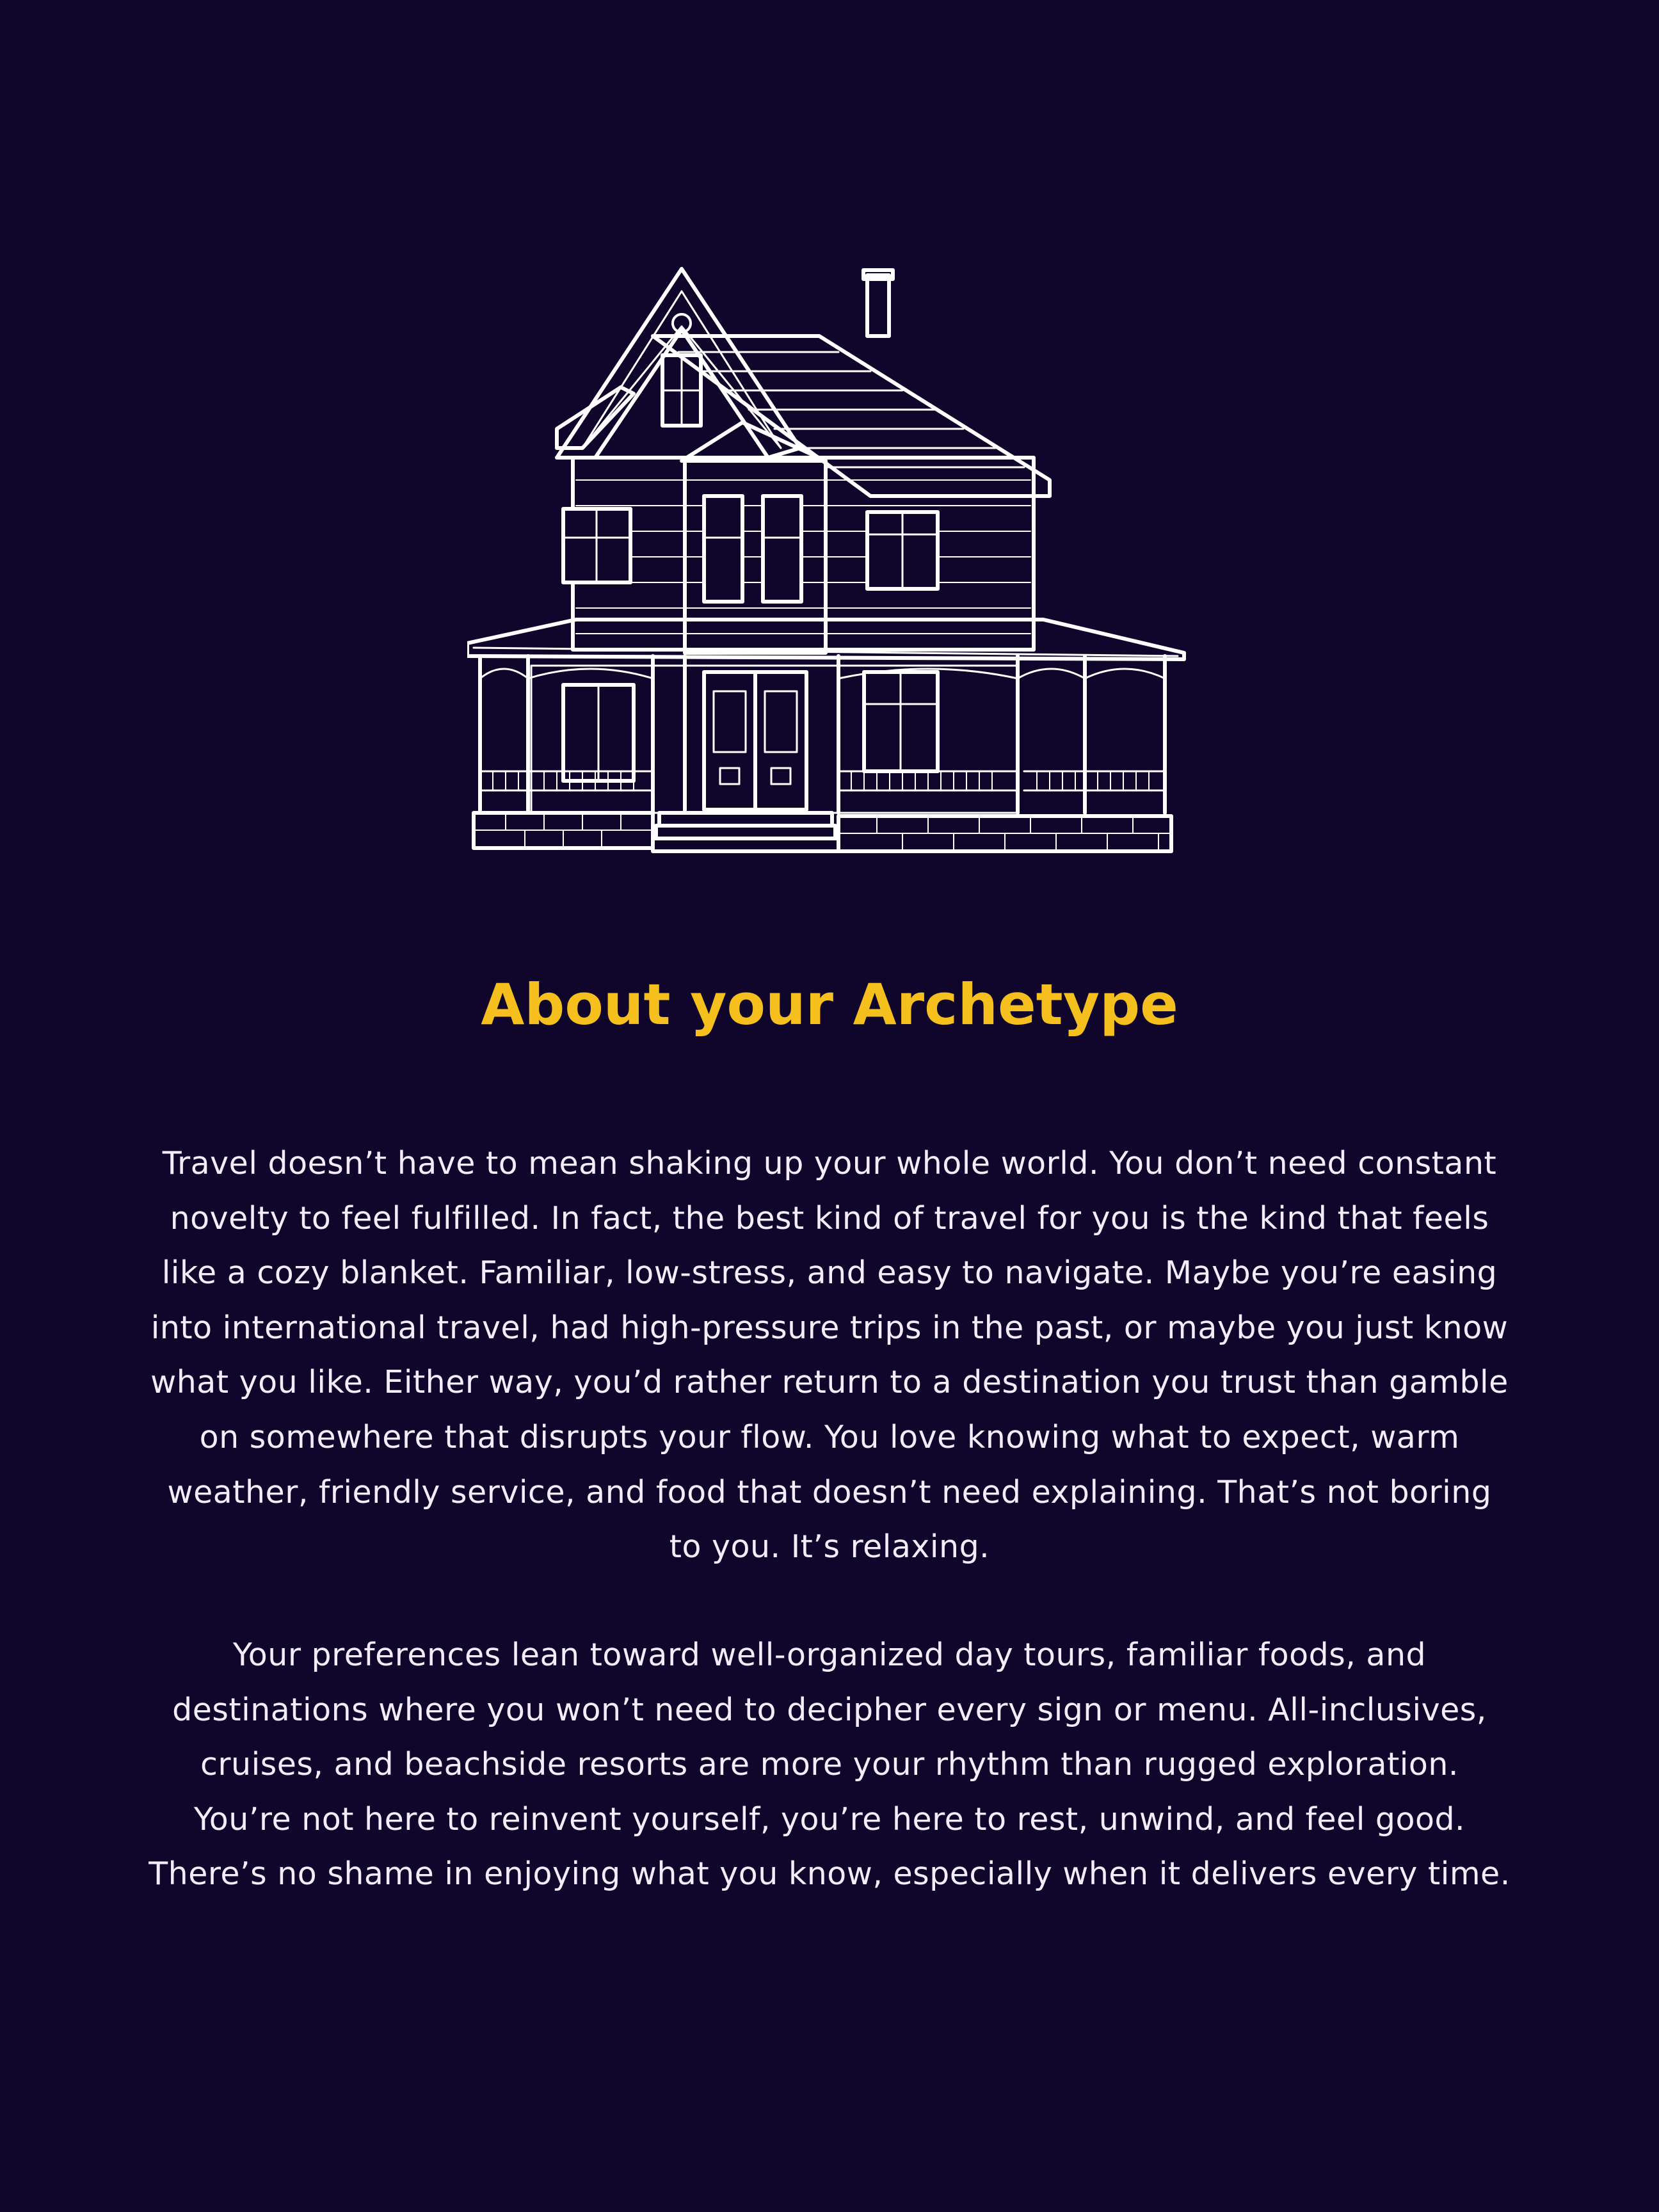 The image size is (1659, 2212). Describe the element at coordinates (829, 1005) in the screenshot. I see `page-title: About your Archetype` at that location.